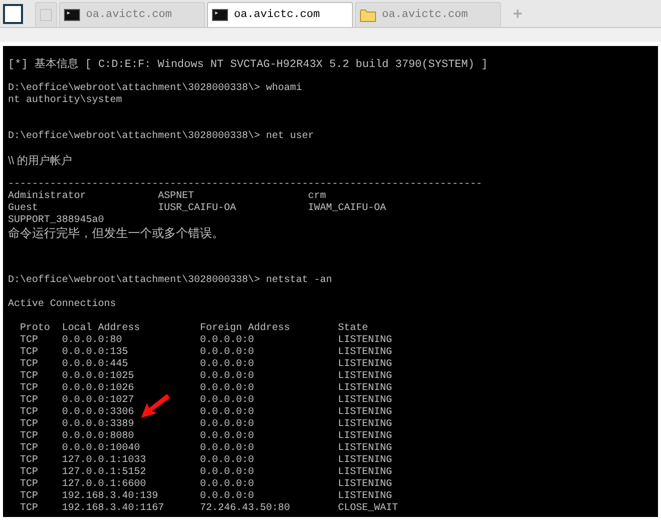  What do you see at coordinates (369, 509) in the screenshot?
I see `table-cell-text: CLOSE_WAIT` at bounding box center [369, 509].